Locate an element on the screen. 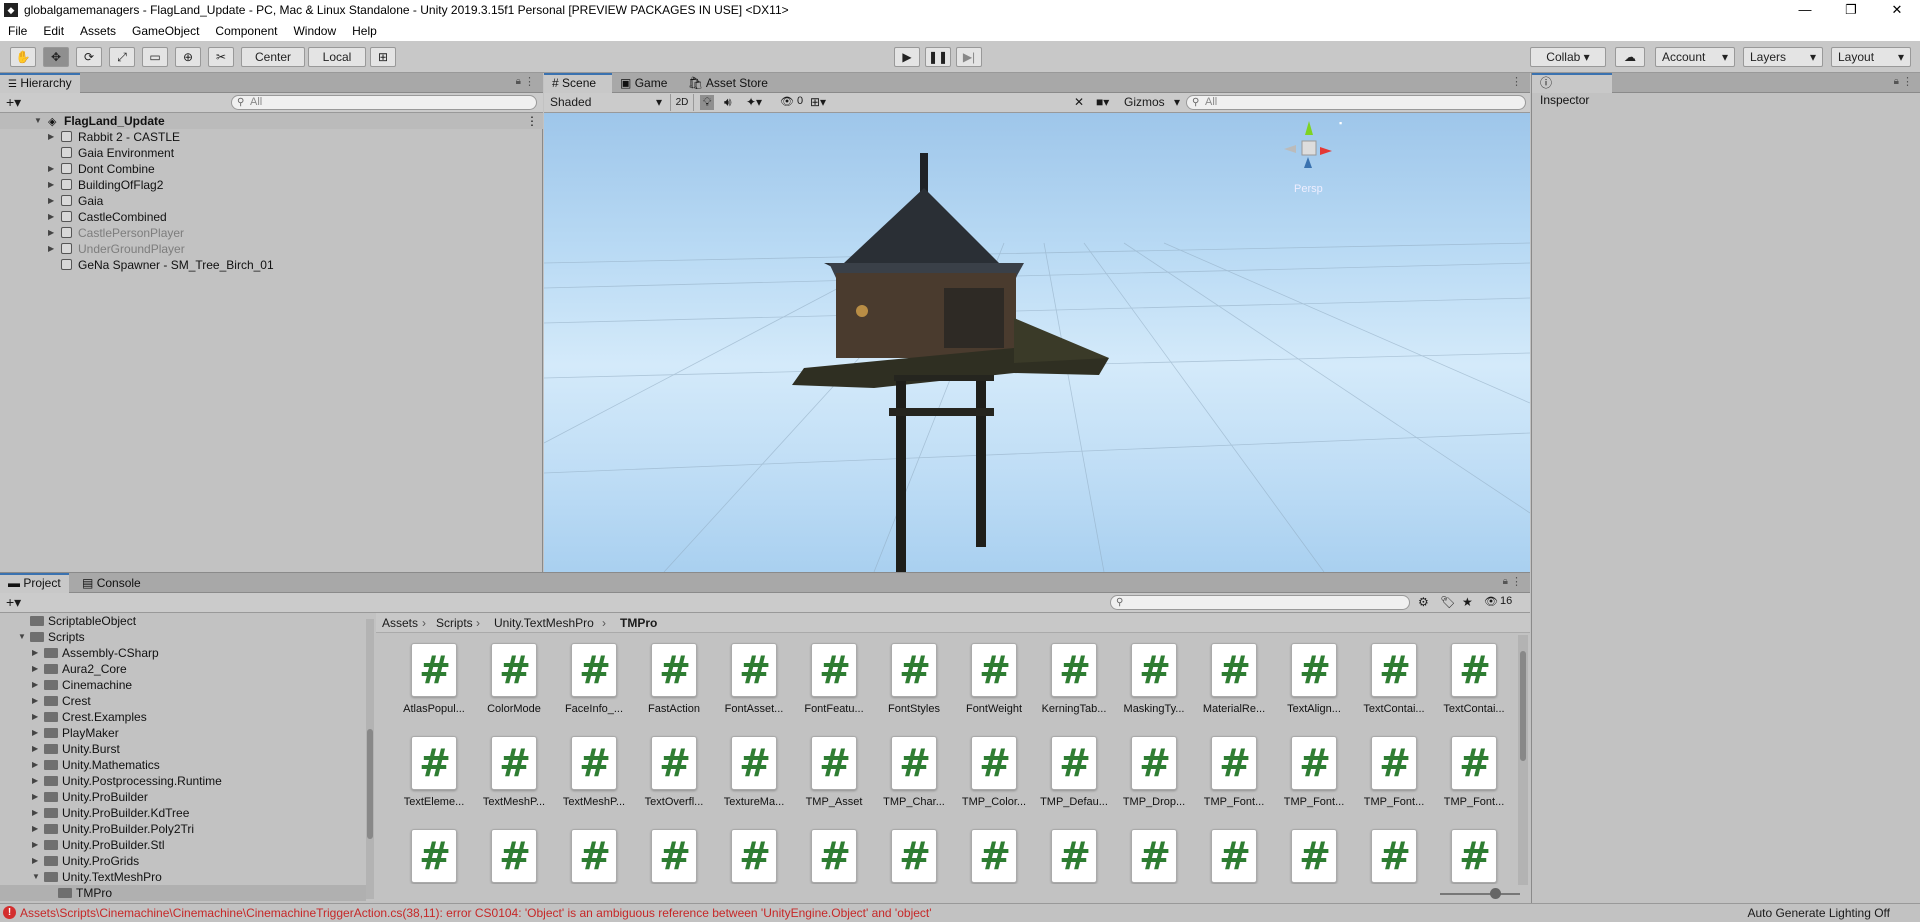 This screenshot has width=1920, height=922. project-folder-item: ▶ Unity.ProBuilder is located at coordinates (183, 797).